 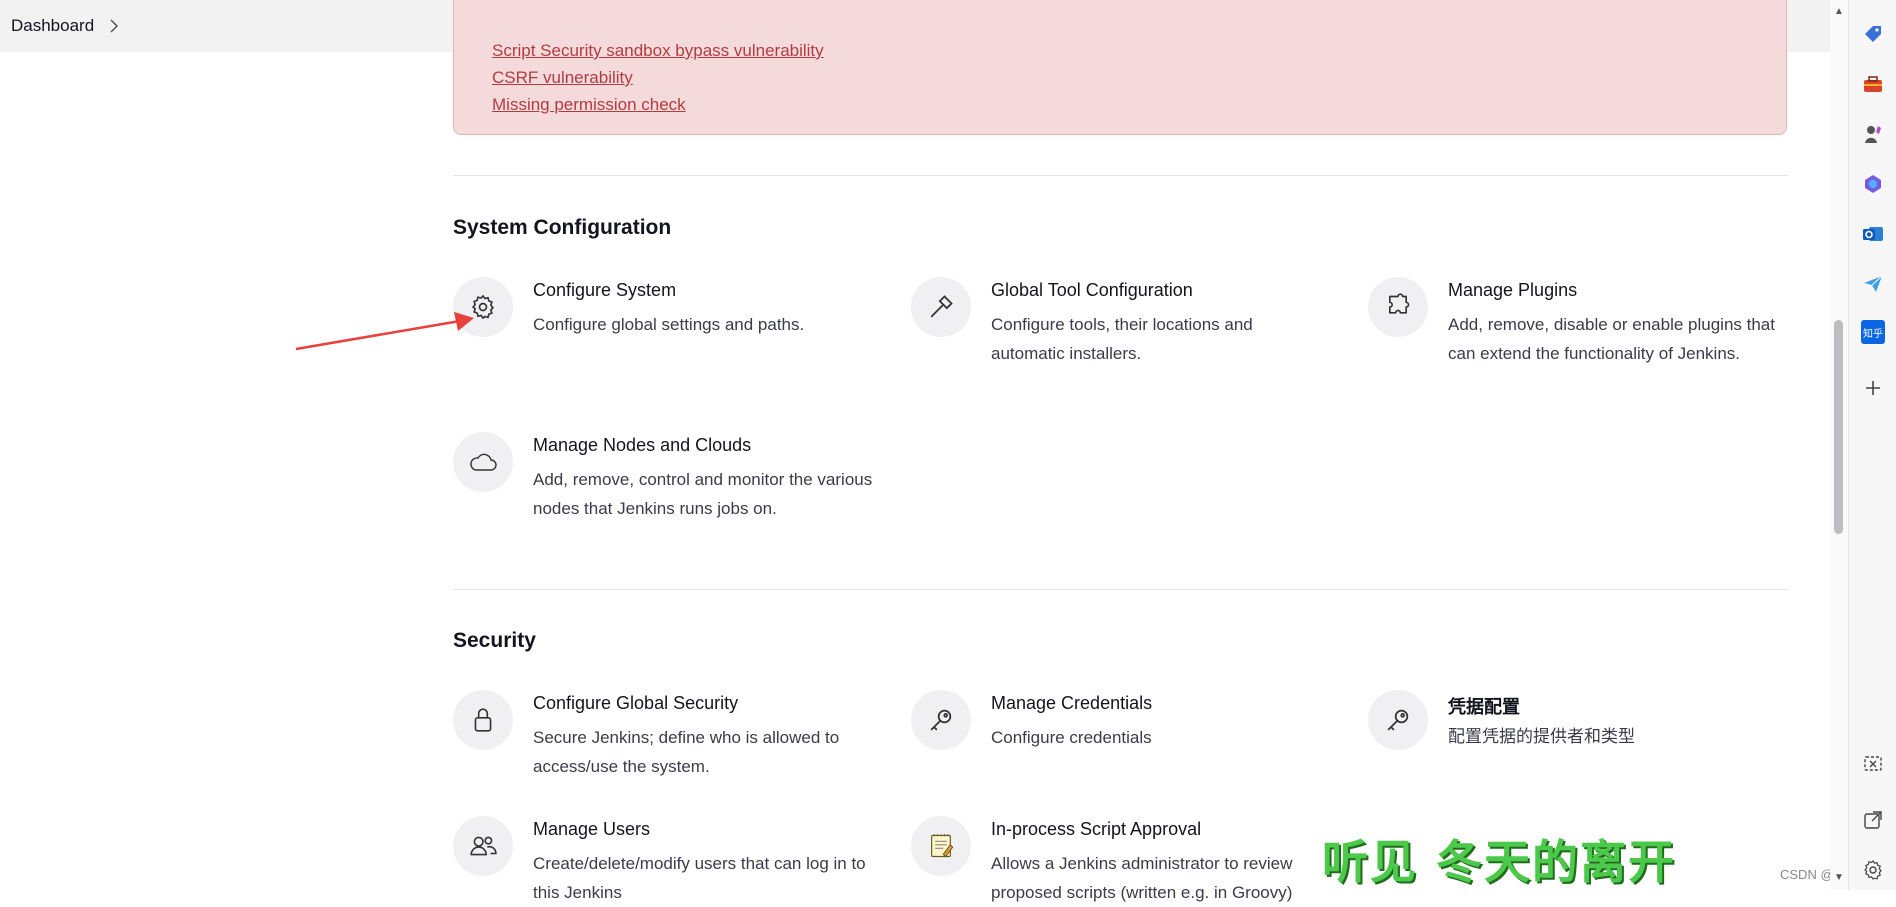 What do you see at coordinates (1096, 829) in the screenshot?
I see `item-title: In-process Script Approval` at bounding box center [1096, 829].